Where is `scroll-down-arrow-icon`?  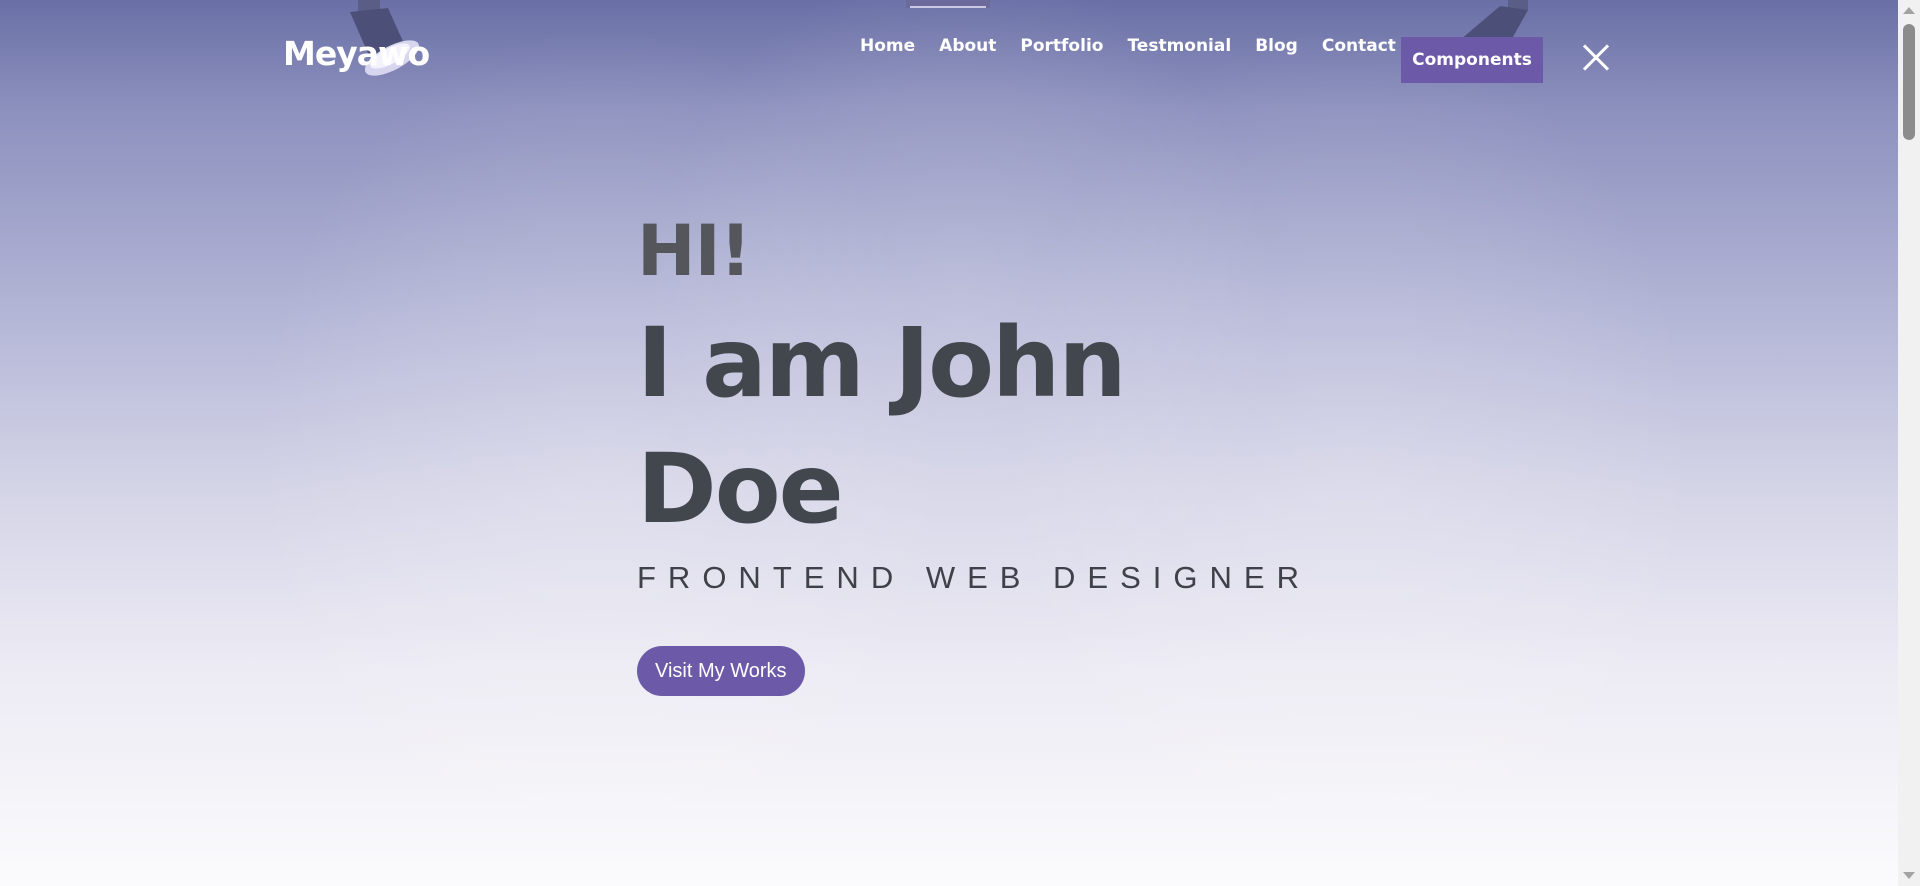
scroll-down-arrow-icon is located at coordinates (1909, 875).